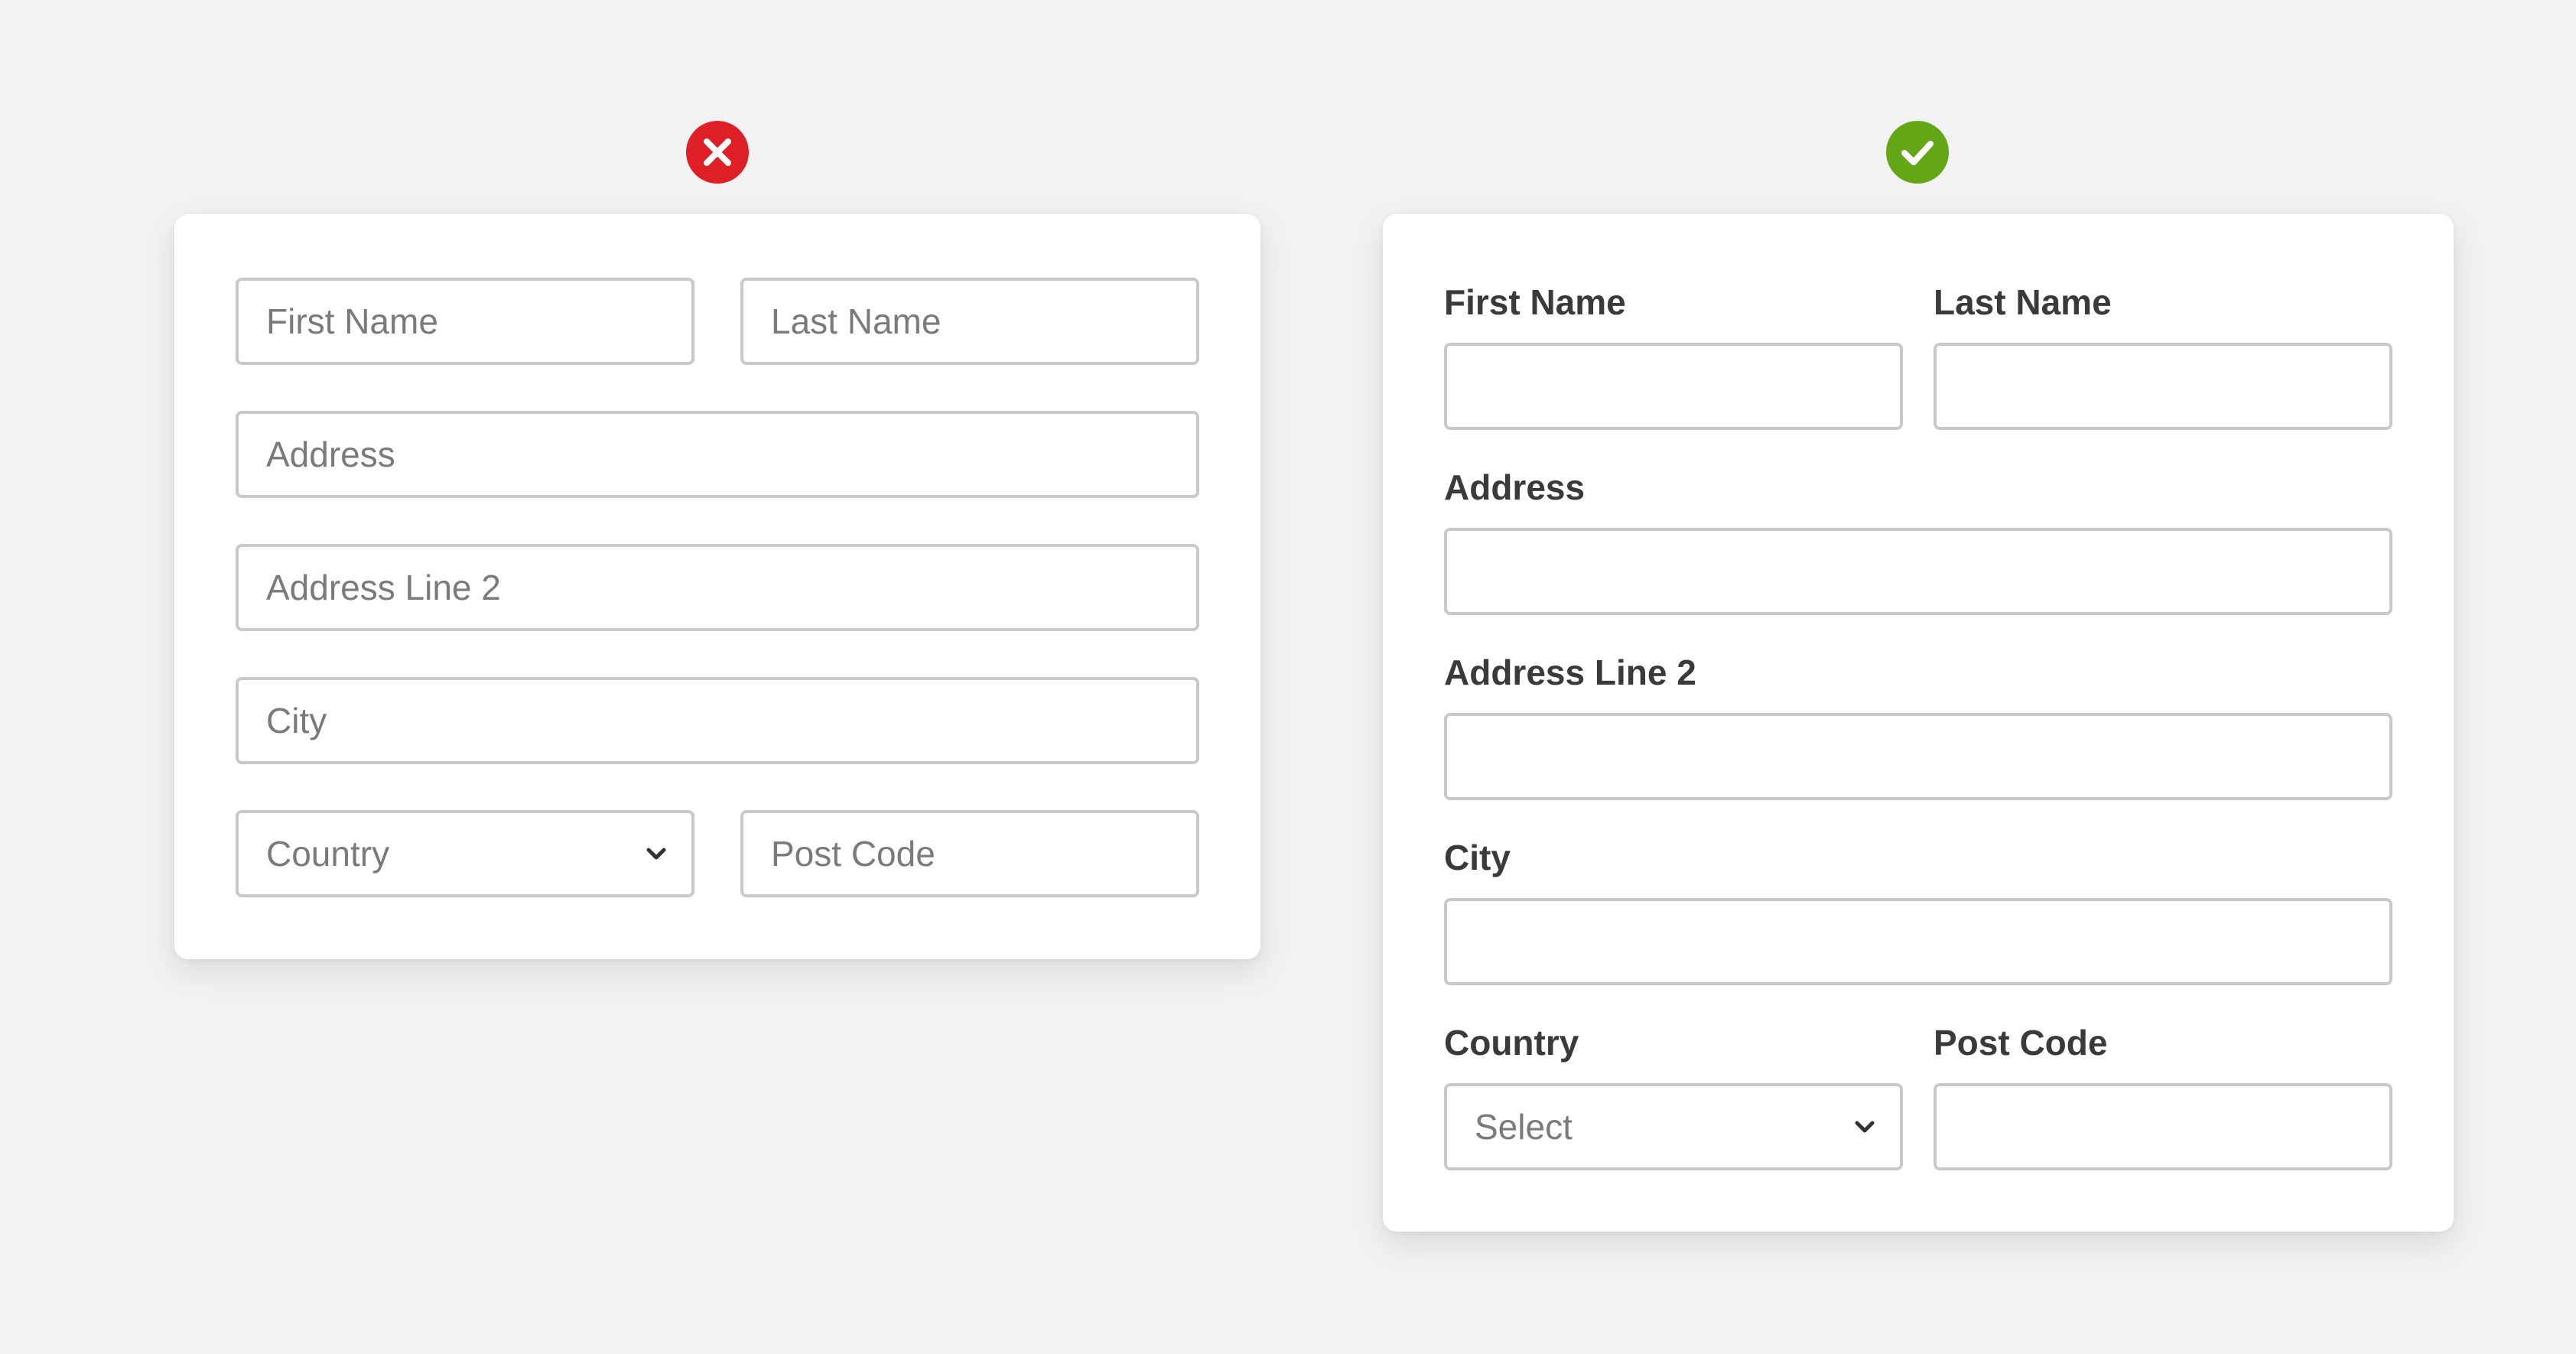 Image resolution: width=2576 pixels, height=1354 pixels. I want to click on last-name-field: Last Name, so click(969, 321).